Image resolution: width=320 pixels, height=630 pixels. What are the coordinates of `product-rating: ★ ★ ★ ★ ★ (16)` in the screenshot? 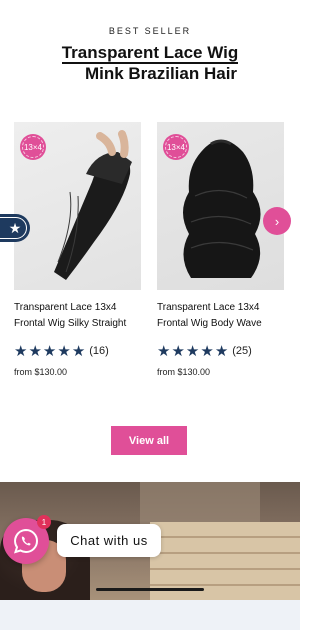 It's located at (77, 351).